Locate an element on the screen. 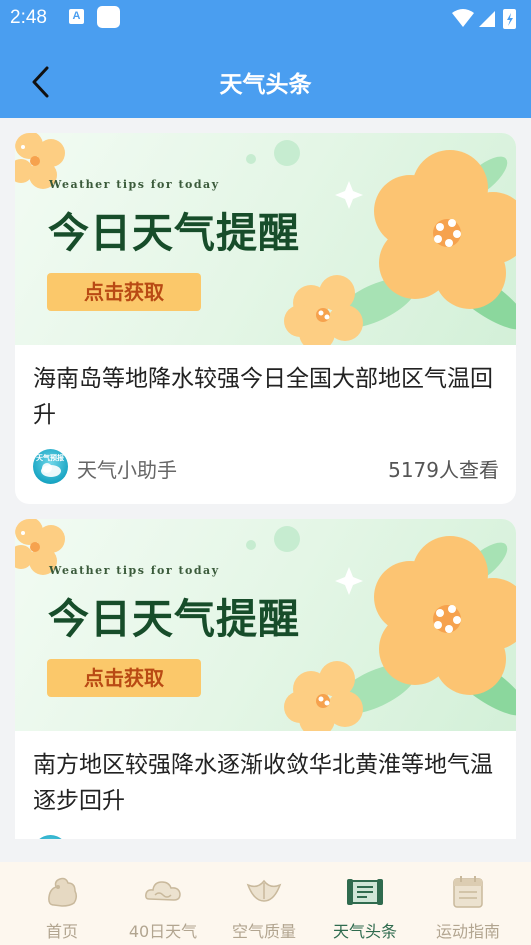 This screenshot has width=531, height=945. header-bar: 天气头条 is located at coordinates (265, 78).